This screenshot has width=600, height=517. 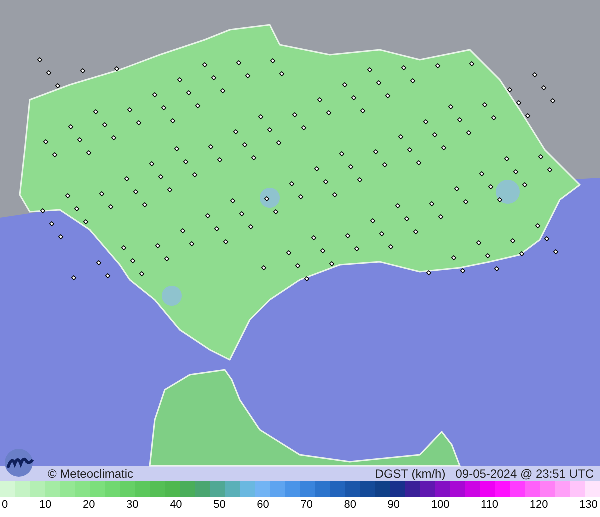 What do you see at coordinates (490, 505) in the screenshot?
I see `scale-tick-label: 110` at bounding box center [490, 505].